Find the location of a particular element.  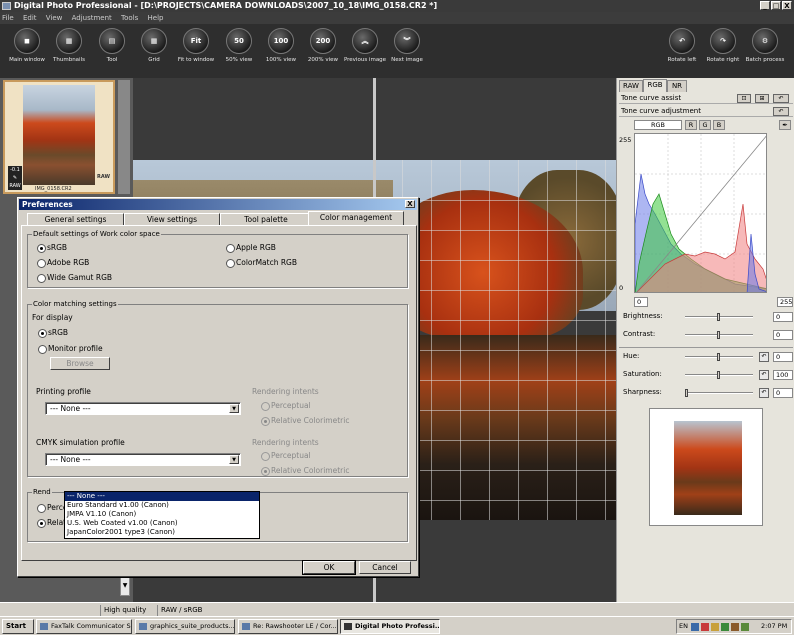

radio-display-srgb: sRGB is located at coordinates (53, 333).